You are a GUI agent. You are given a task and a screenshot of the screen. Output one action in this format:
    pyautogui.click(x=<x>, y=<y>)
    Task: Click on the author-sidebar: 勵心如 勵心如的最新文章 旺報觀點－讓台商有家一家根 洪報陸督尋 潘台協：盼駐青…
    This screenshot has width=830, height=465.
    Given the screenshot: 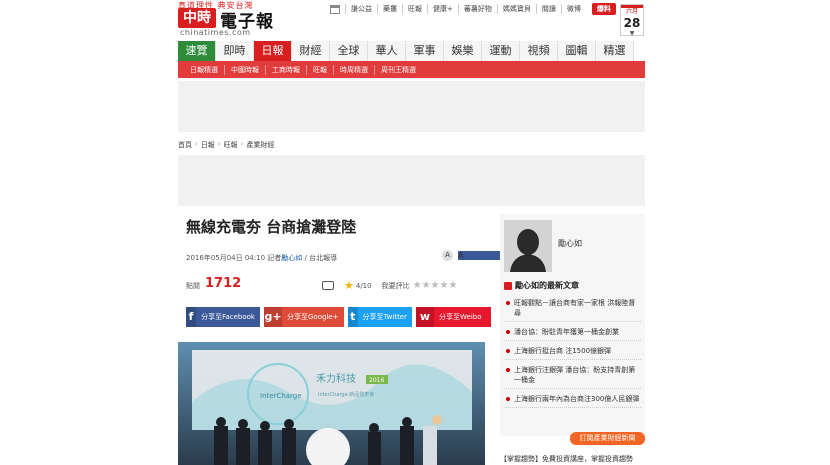 What is the action you would take?
    pyautogui.click(x=572, y=325)
    